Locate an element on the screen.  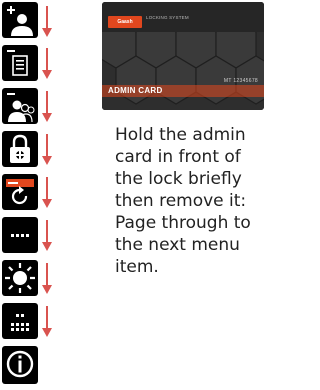
info-icon is located at coordinates (20, 364).